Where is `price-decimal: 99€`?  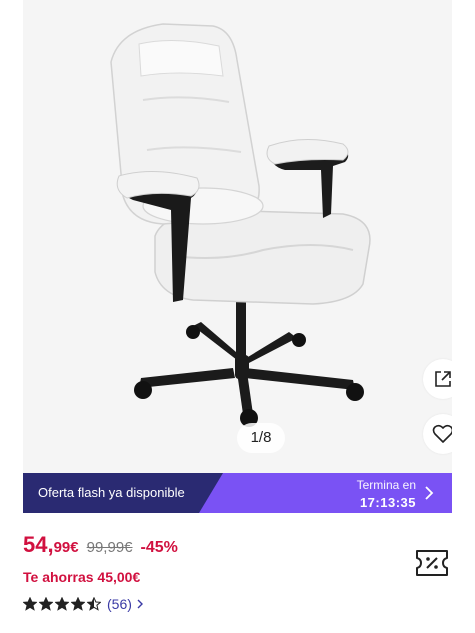 price-decimal: 99€ is located at coordinates (66, 547).